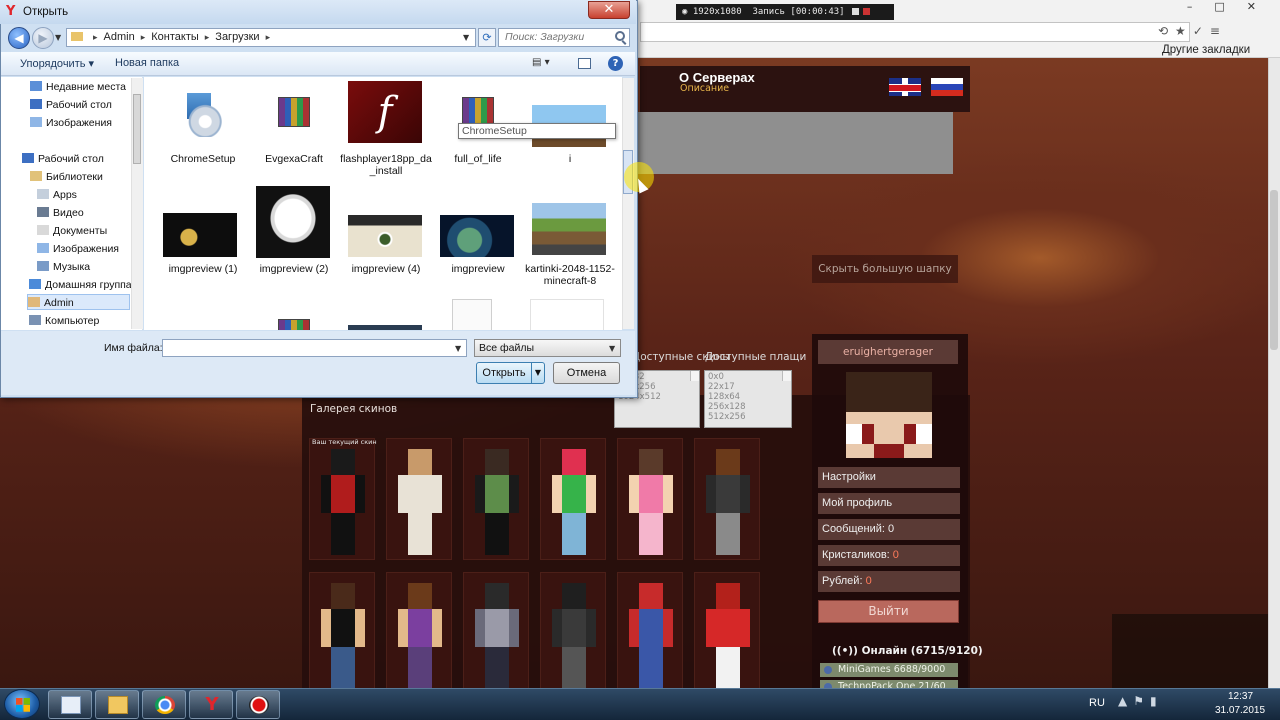 The image size is (1280, 720). Describe the element at coordinates (314, 348) in the screenshot. I see `filename-input` at that location.